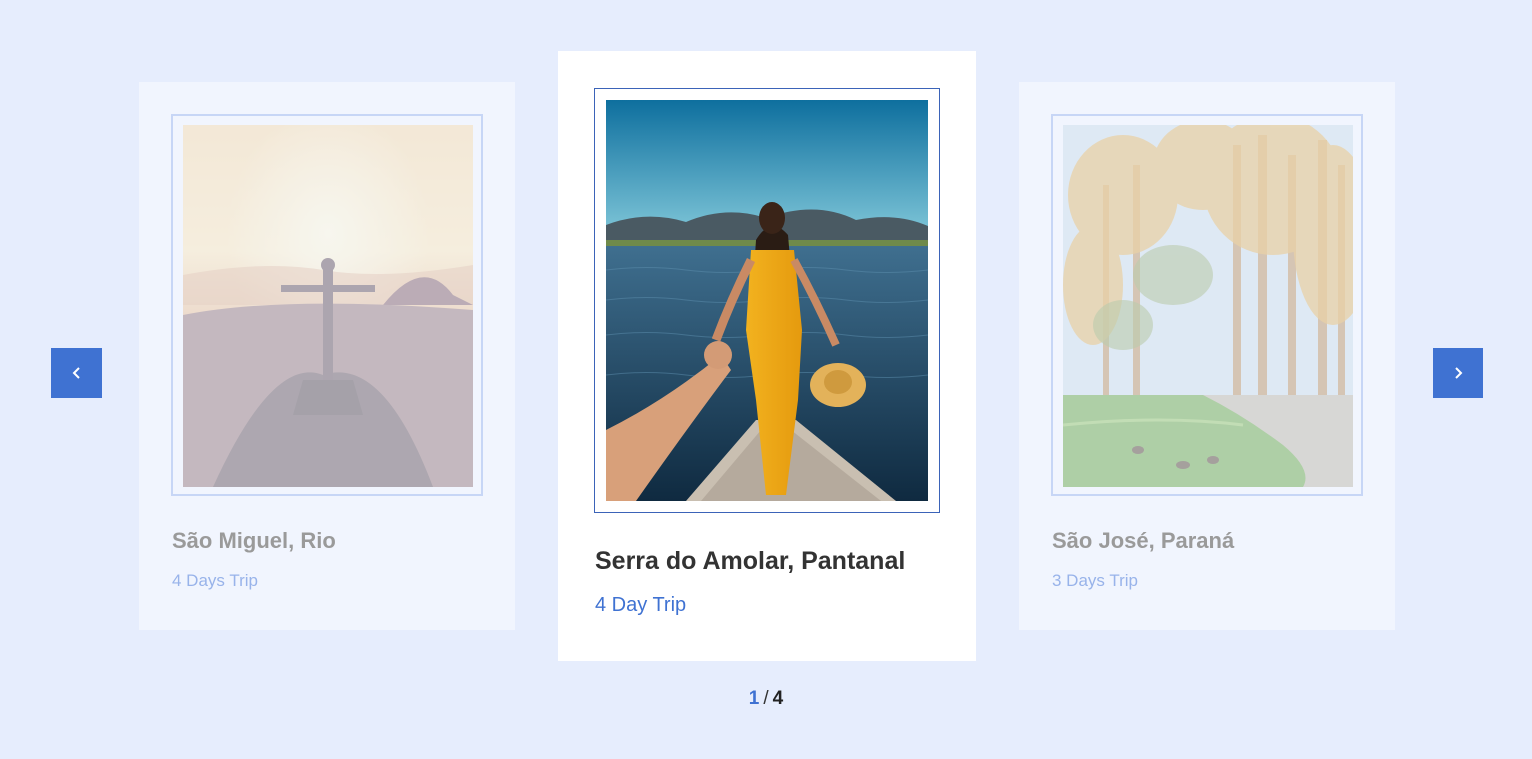 The height and width of the screenshot is (759, 1532). I want to click on slide-subtitle: 4 Days Trip, so click(215, 580).